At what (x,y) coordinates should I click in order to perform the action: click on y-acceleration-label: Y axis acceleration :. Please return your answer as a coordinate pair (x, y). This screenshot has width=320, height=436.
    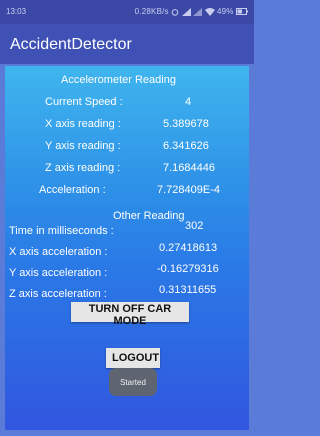
    Looking at the image, I should click on (58, 273).